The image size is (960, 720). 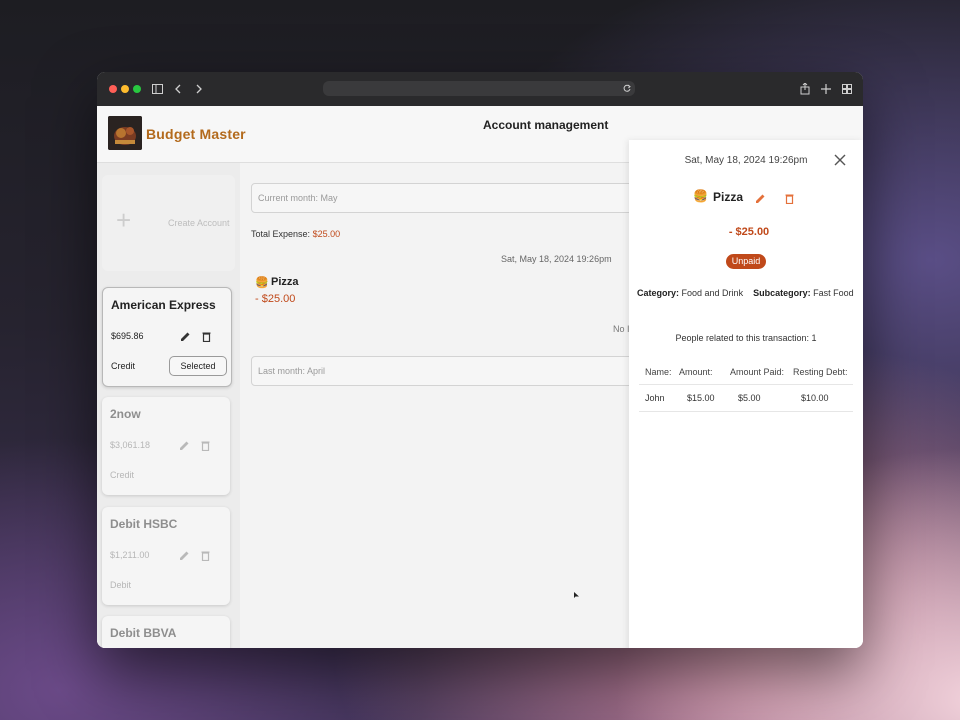 I want to click on people-related-text: People related to this transaction: 1, so click(x=746, y=338).